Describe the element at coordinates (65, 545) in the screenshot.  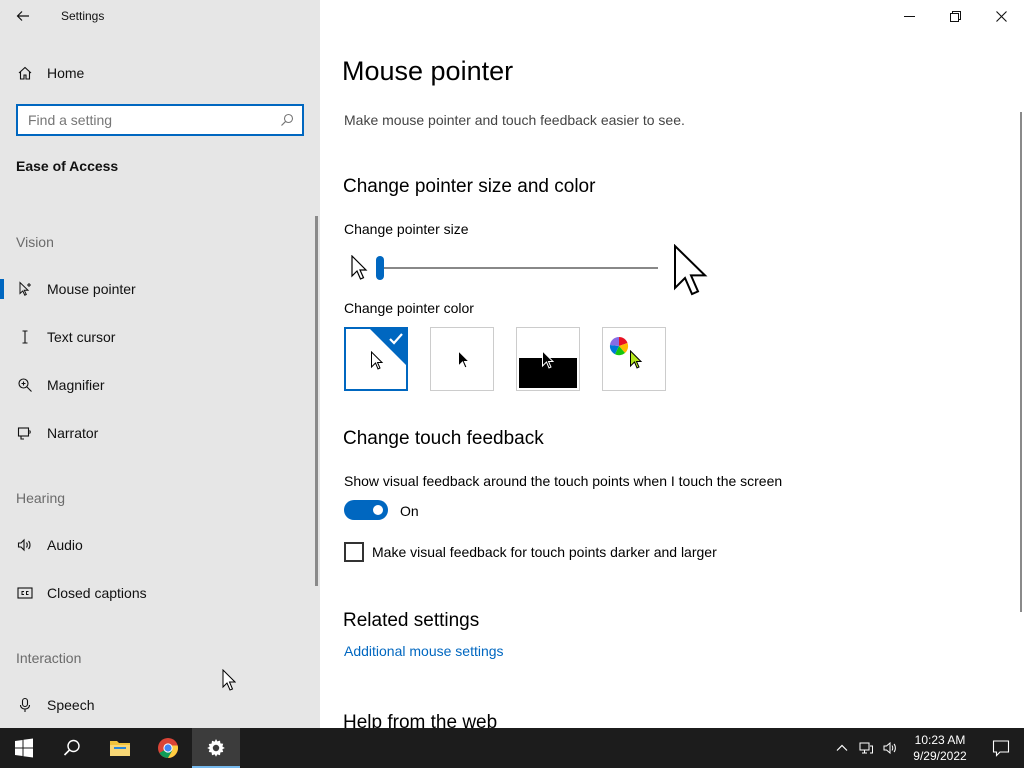
I see `nav-item-label: Audio` at that location.